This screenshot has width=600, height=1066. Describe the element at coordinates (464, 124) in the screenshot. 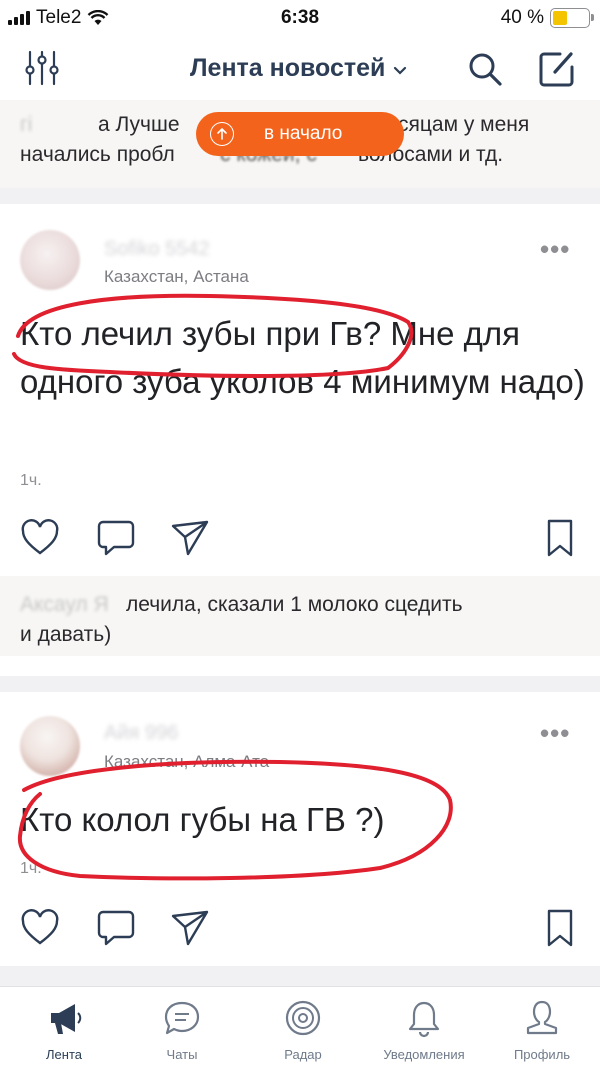

I see `comment-text-part: сяцам у меня` at that location.